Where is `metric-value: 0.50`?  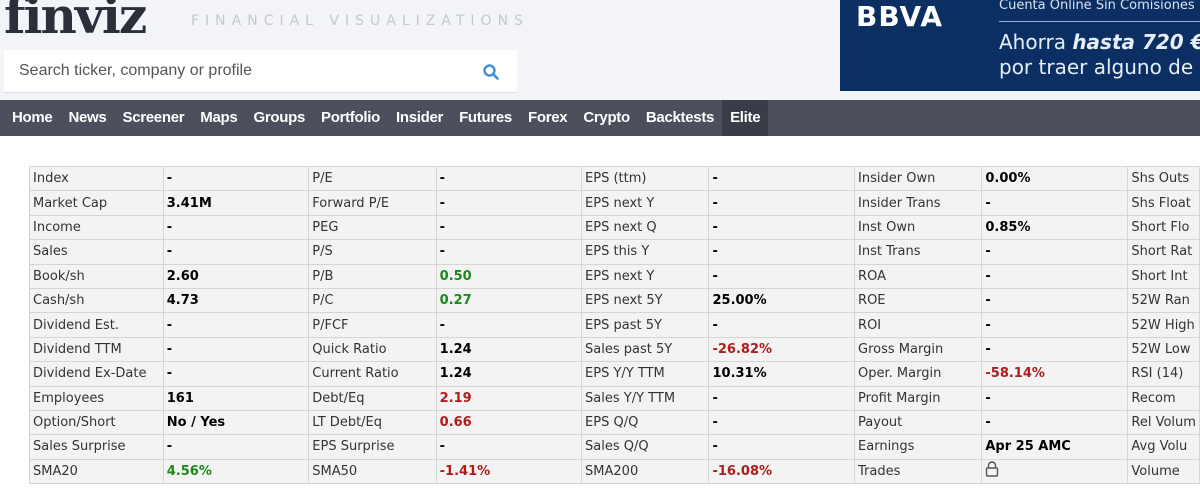 metric-value: 0.50 is located at coordinates (509, 276).